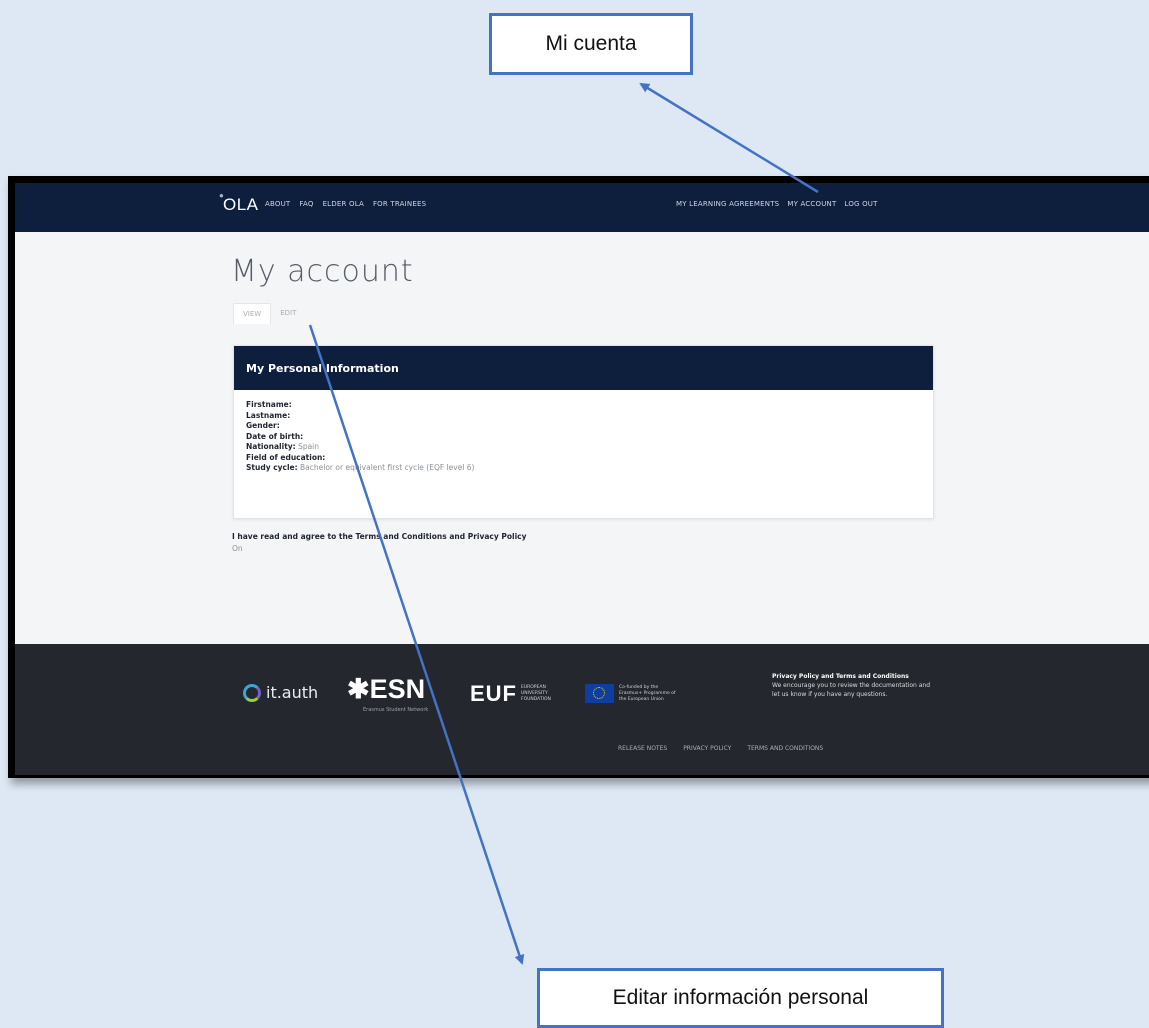 The width and height of the screenshot is (1149, 1028). What do you see at coordinates (740, 998) in the screenshot?
I see `callout-editar-informacion: Editar información personal` at bounding box center [740, 998].